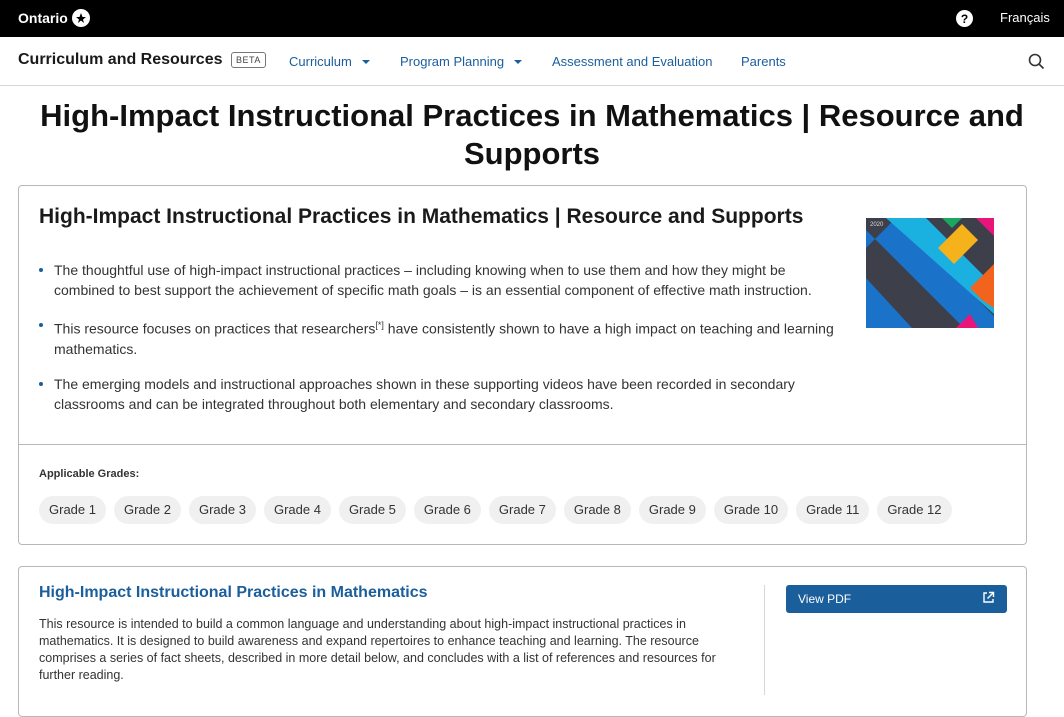 This screenshot has height=717, width=1064. I want to click on grade-tag: Grade 4, so click(297, 510).